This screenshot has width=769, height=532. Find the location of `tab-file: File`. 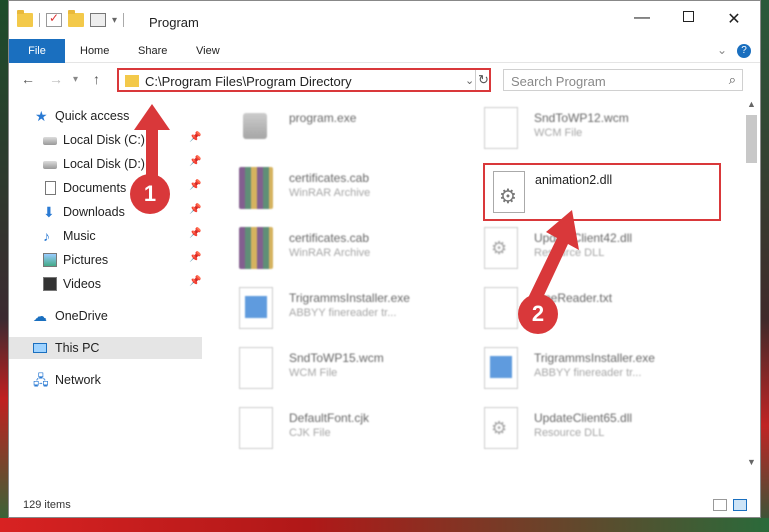

tab-file: File is located at coordinates (37, 51).